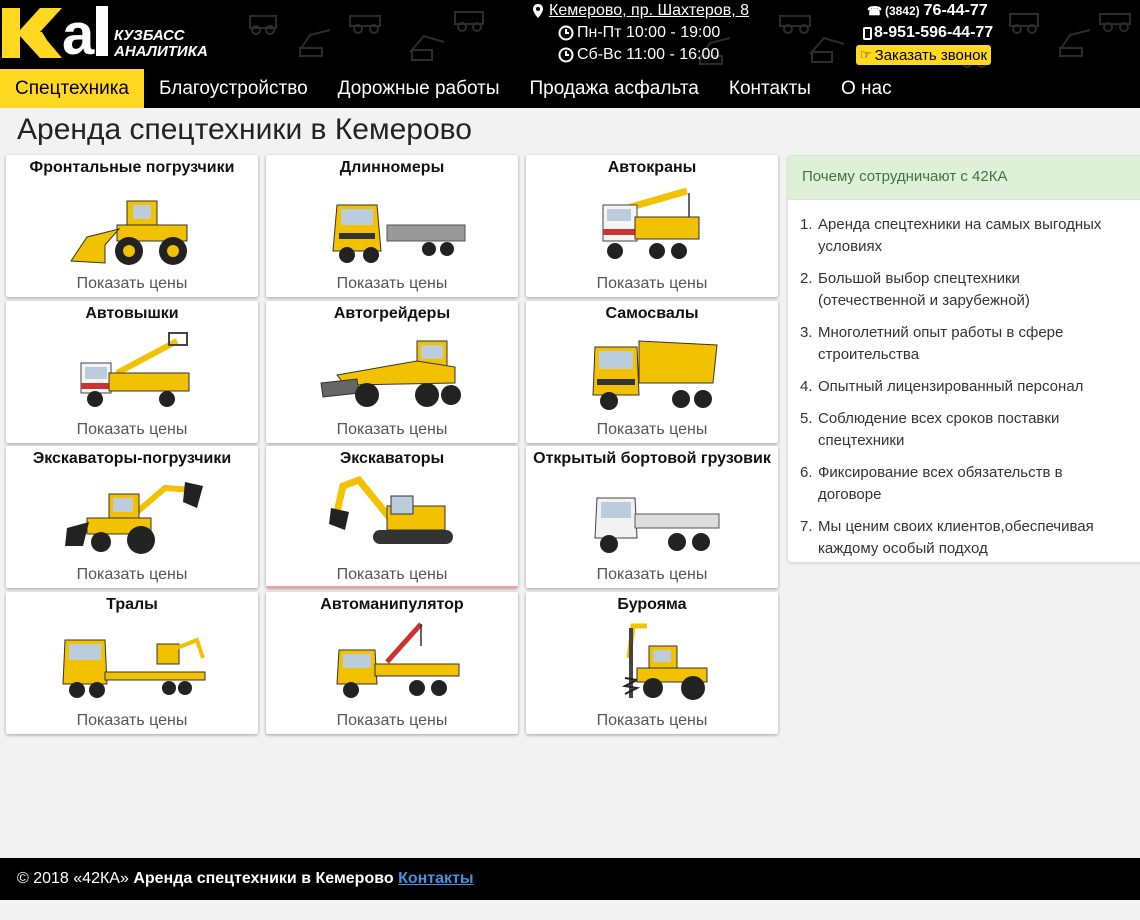 The image size is (1140, 920). Describe the element at coordinates (866, 88) in the screenshot. I see `nav-item-about: О нас` at that location.